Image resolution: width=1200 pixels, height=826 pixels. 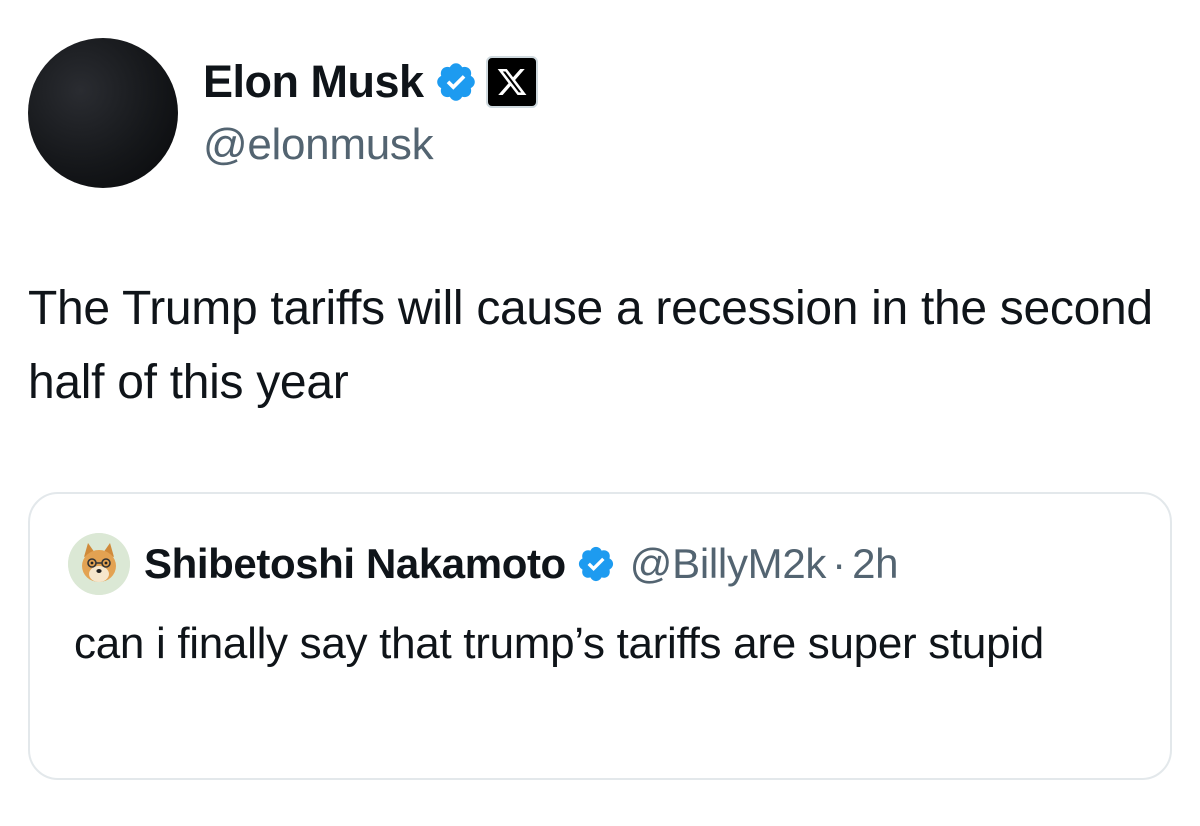 I want to click on author-name-row: Elon Musk, so click(x=370, y=82).